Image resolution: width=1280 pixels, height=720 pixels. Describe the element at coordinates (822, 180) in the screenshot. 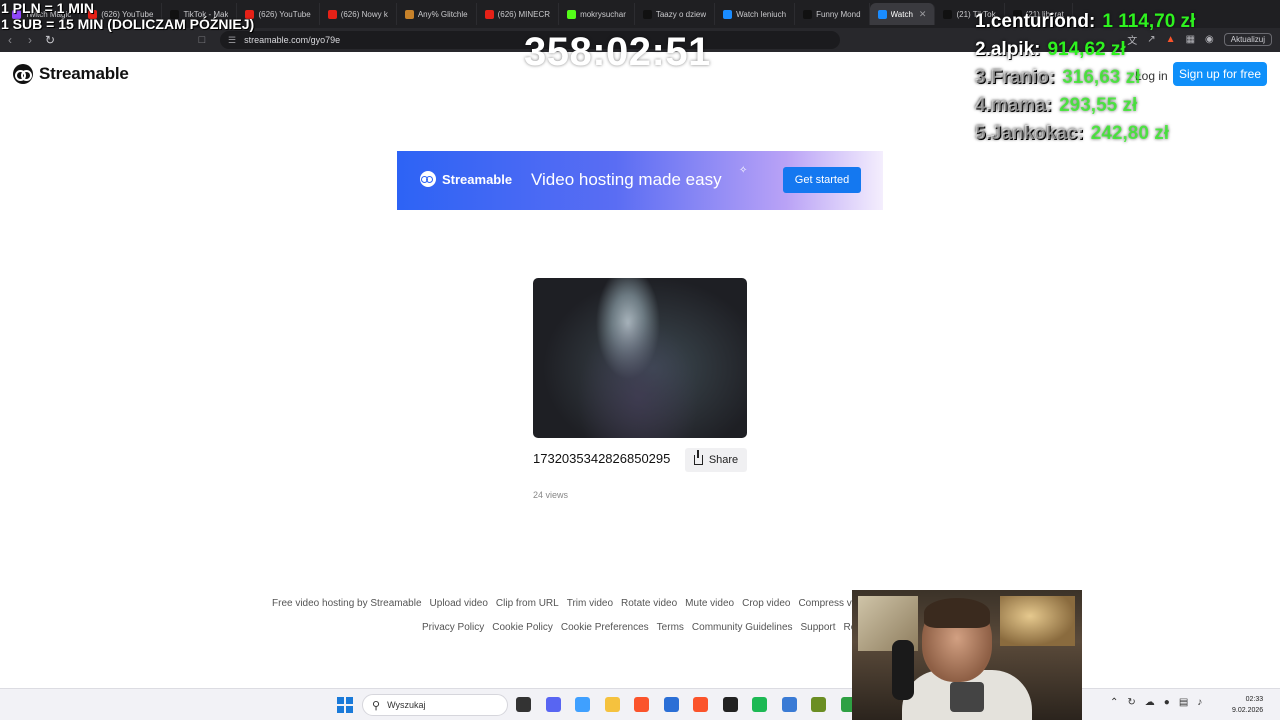

I see `get-started-button: Get started` at that location.